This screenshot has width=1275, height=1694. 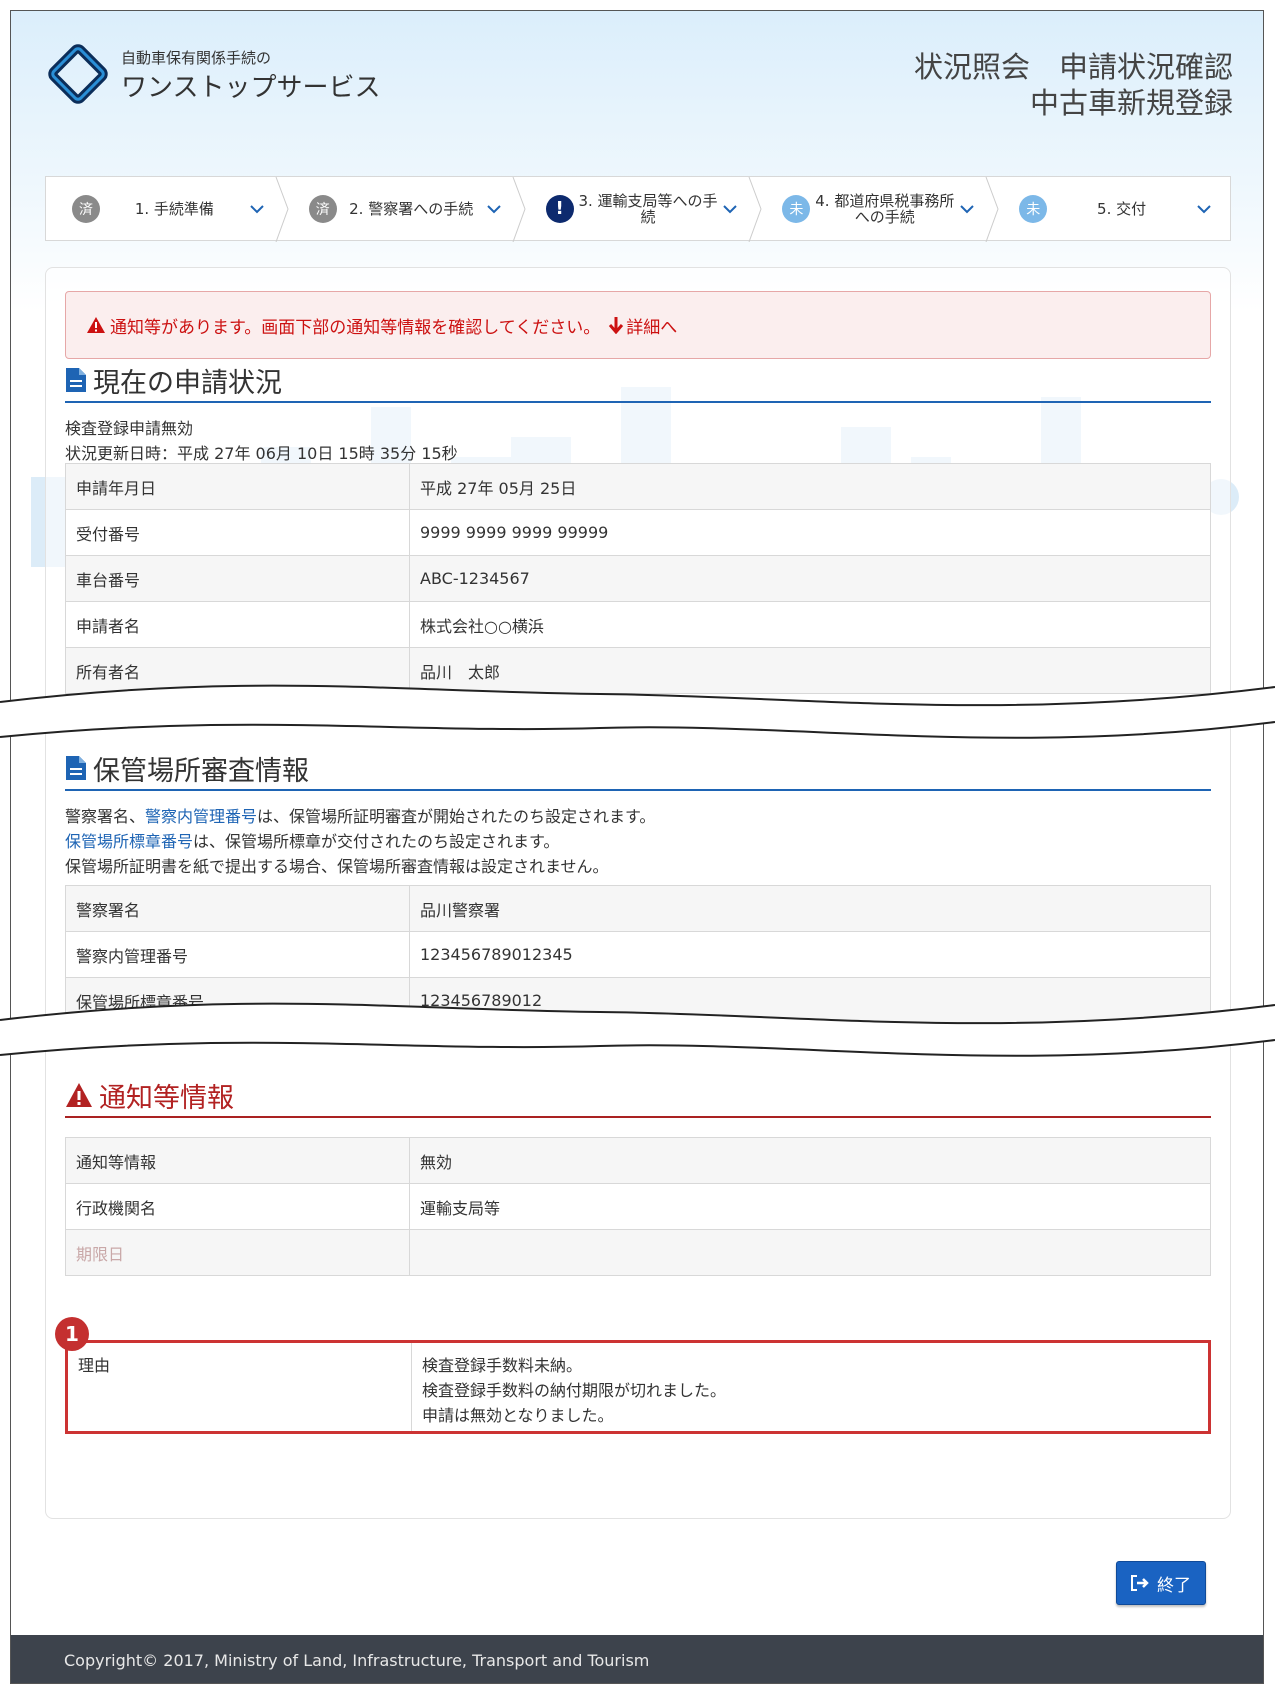 I want to click on table-row: 警察署名 品川警察署, so click(x=638, y=908).